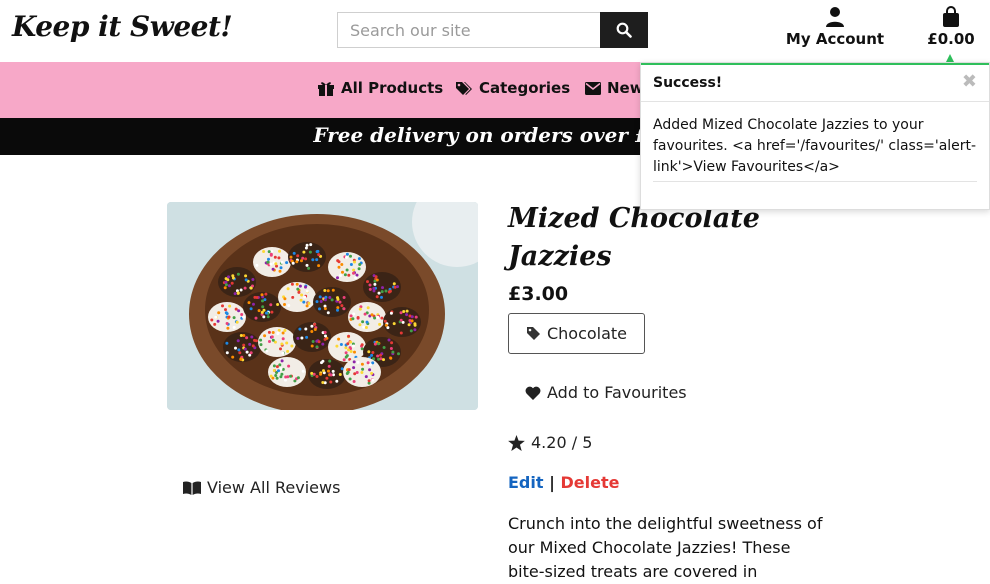 The image size is (990, 584). What do you see at coordinates (593, 88) in the screenshot?
I see `envelope-icon` at bounding box center [593, 88].